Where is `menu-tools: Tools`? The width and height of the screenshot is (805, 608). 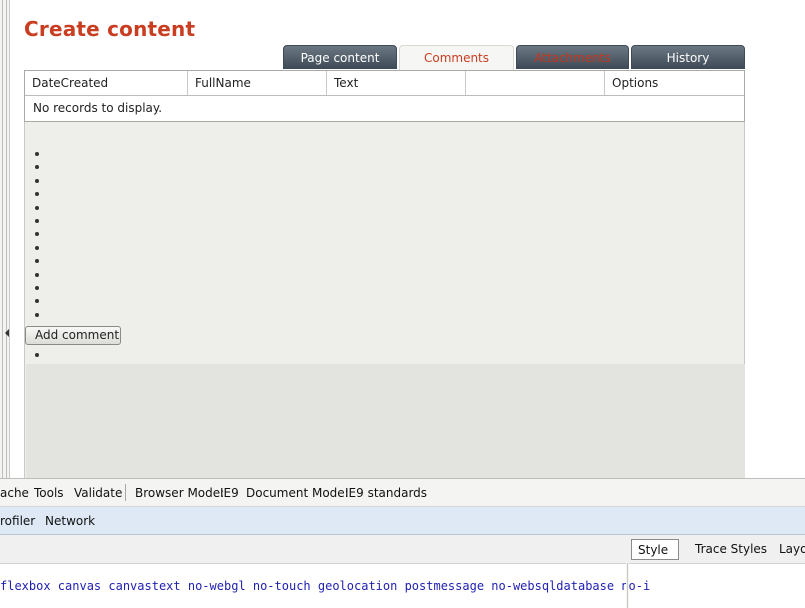 menu-tools: Tools is located at coordinates (49, 493).